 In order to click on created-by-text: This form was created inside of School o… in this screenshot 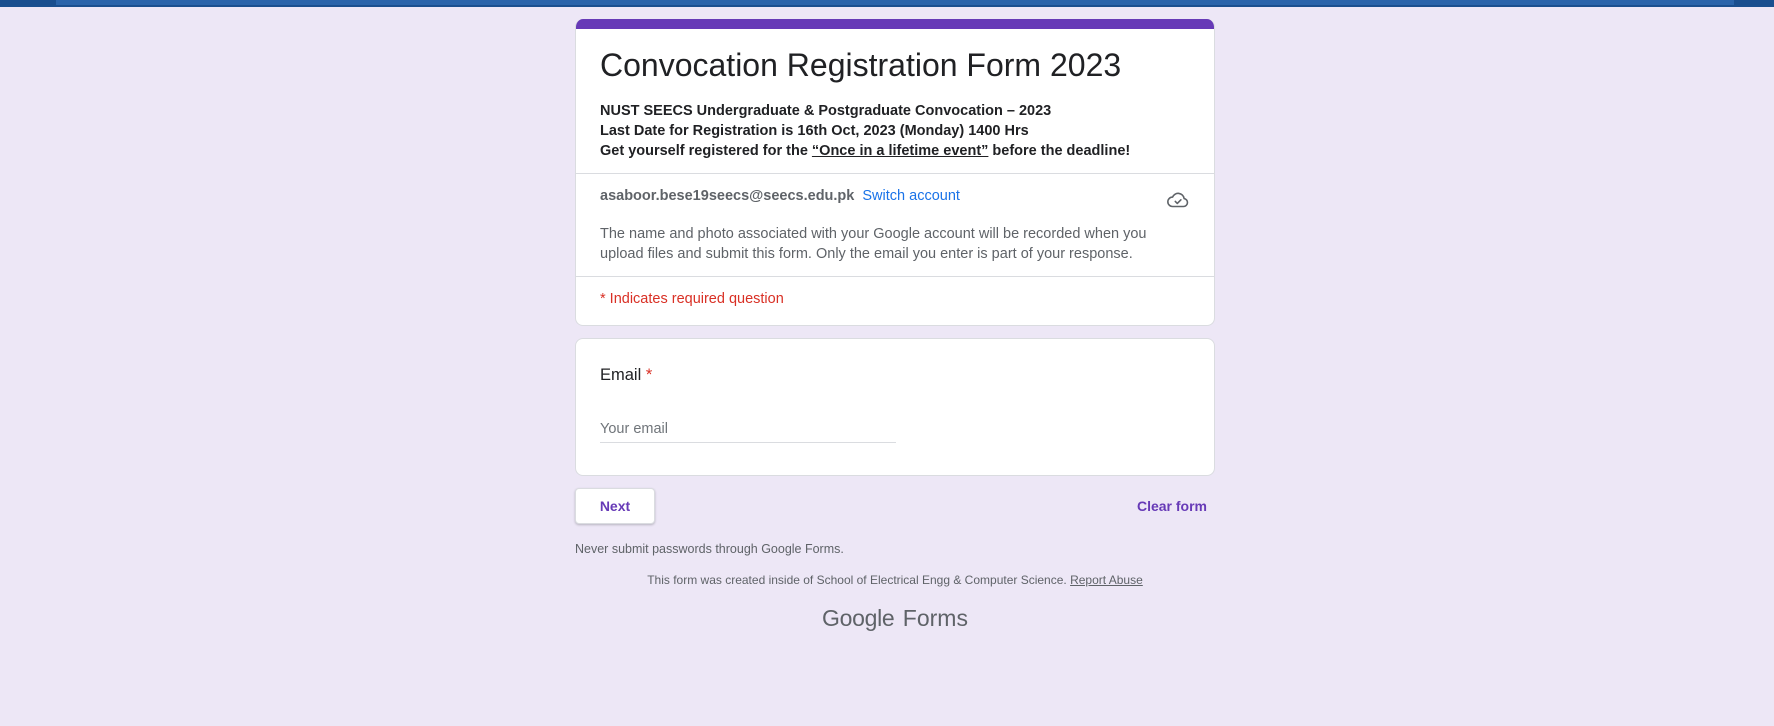, I will do `click(859, 580)`.